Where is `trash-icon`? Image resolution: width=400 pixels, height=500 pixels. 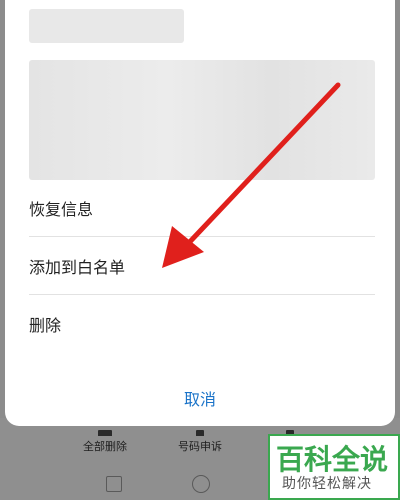
trash-icon is located at coordinates (105, 433).